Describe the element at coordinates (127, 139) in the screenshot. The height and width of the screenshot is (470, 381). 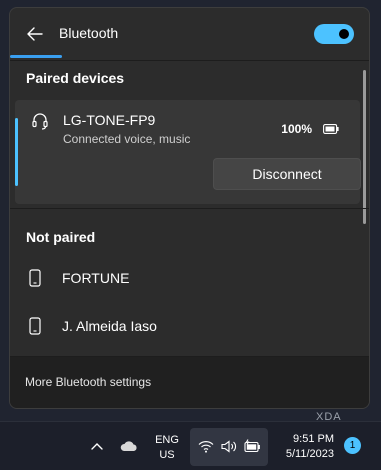
I see `device-status: Connected voice, music` at that location.